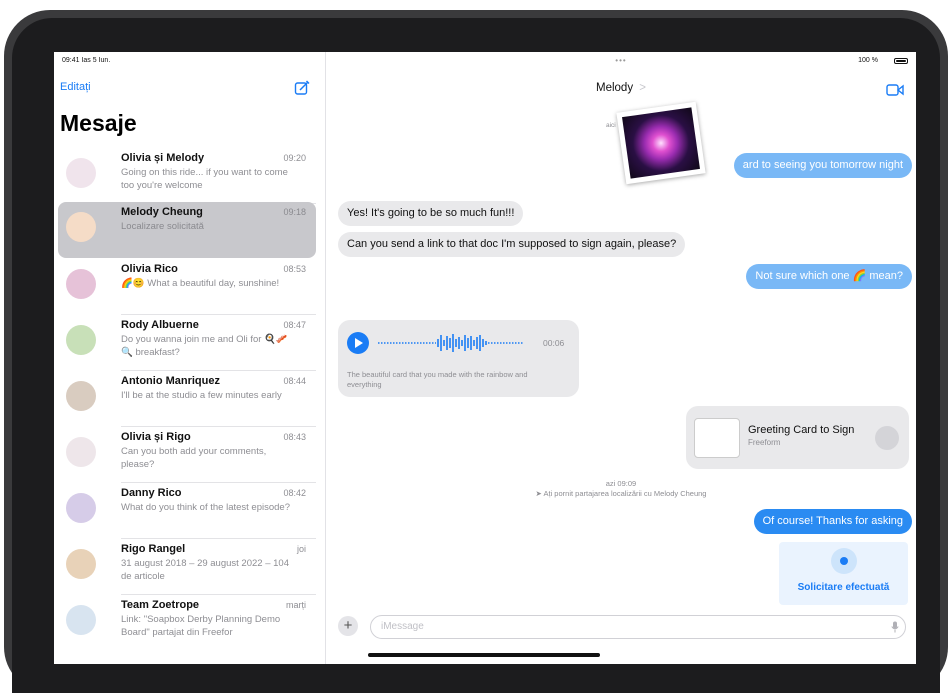 The image size is (952, 693). Describe the element at coordinates (431, 213) in the screenshot. I see `message-incoming: Yes! It's going to be so much fun!!!` at that location.